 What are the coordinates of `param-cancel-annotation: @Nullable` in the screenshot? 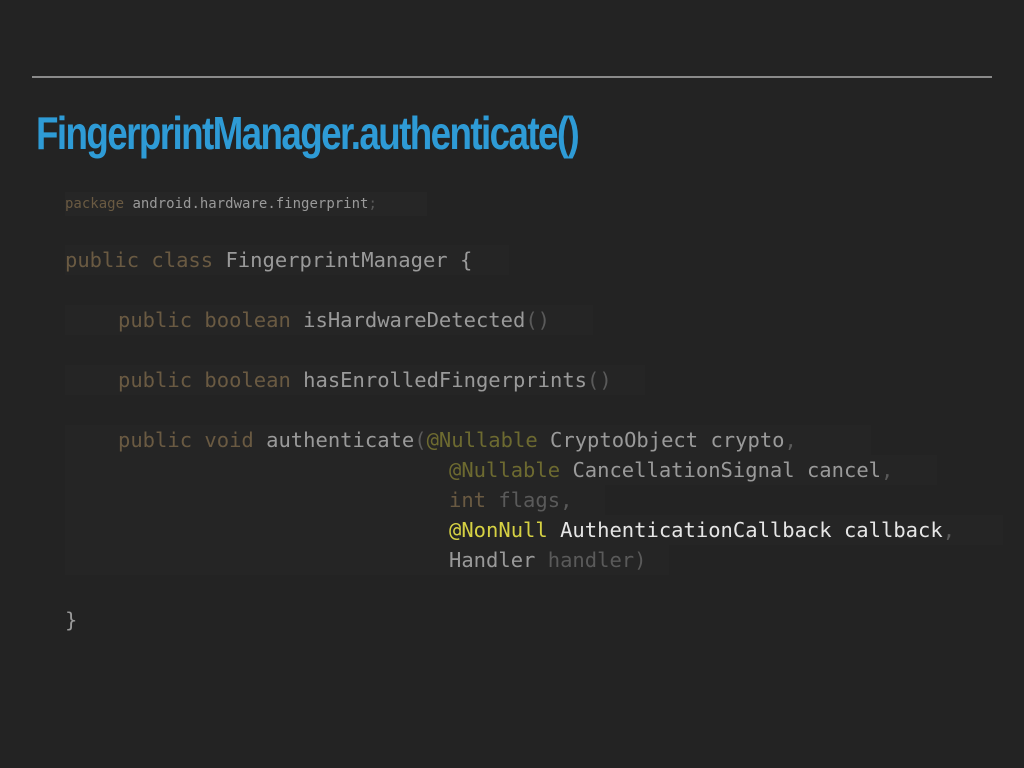 It's located at (505, 470).